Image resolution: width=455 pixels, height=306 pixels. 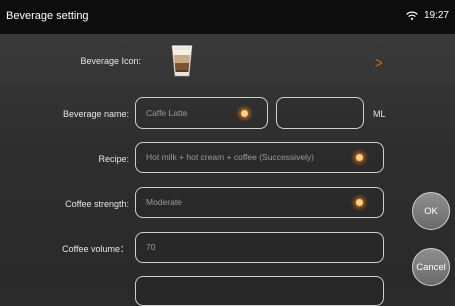 I want to click on coffee-strength-value: Moderate, so click(x=164, y=202).